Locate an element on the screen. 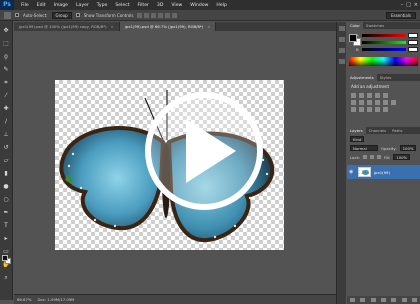 Image resolution: width=420 pixels, height=304 pixels. maximize-button: □ is located at coordinates (408, 5).